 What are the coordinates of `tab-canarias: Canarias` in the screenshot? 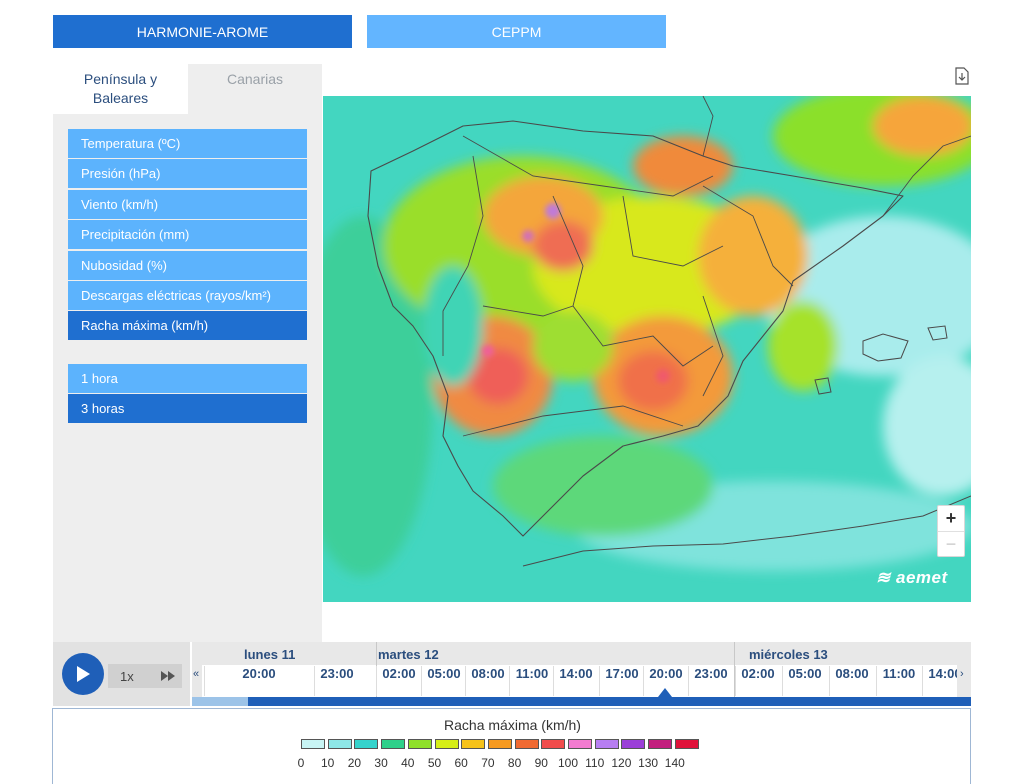 It's located at (255, 89).